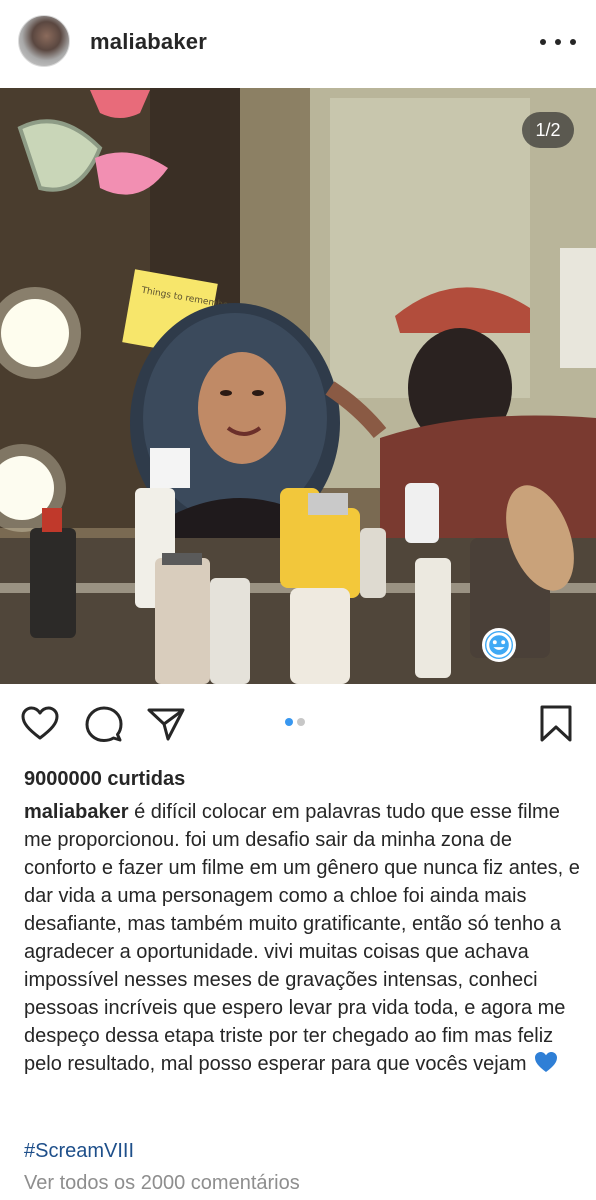  Describe the element at coordinates (546, 1062) in the screenshot. I see `blue-heart-icon` at that location.